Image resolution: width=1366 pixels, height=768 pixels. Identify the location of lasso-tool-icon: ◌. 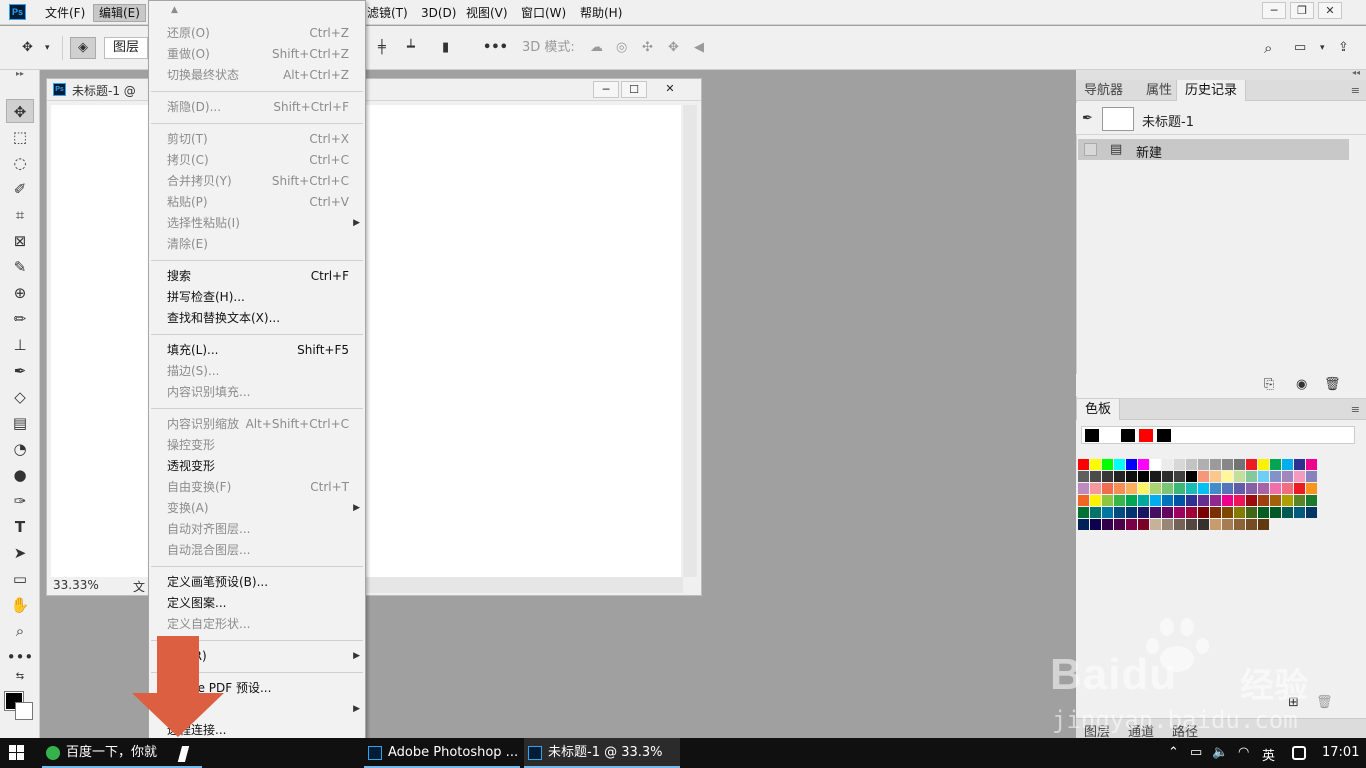
(20, 163).